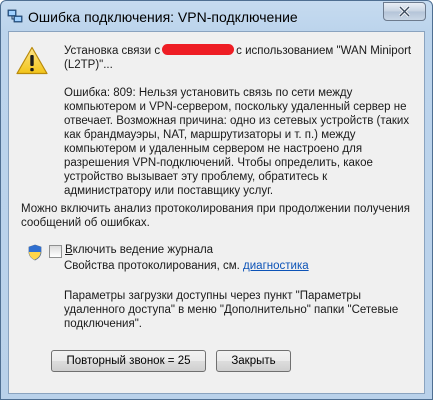  What do you see at coordinates (152, 266) in the screenshot?
I see `logging-properties-text: Свойства протоколирования, см.` at bounding box center [152, 266].